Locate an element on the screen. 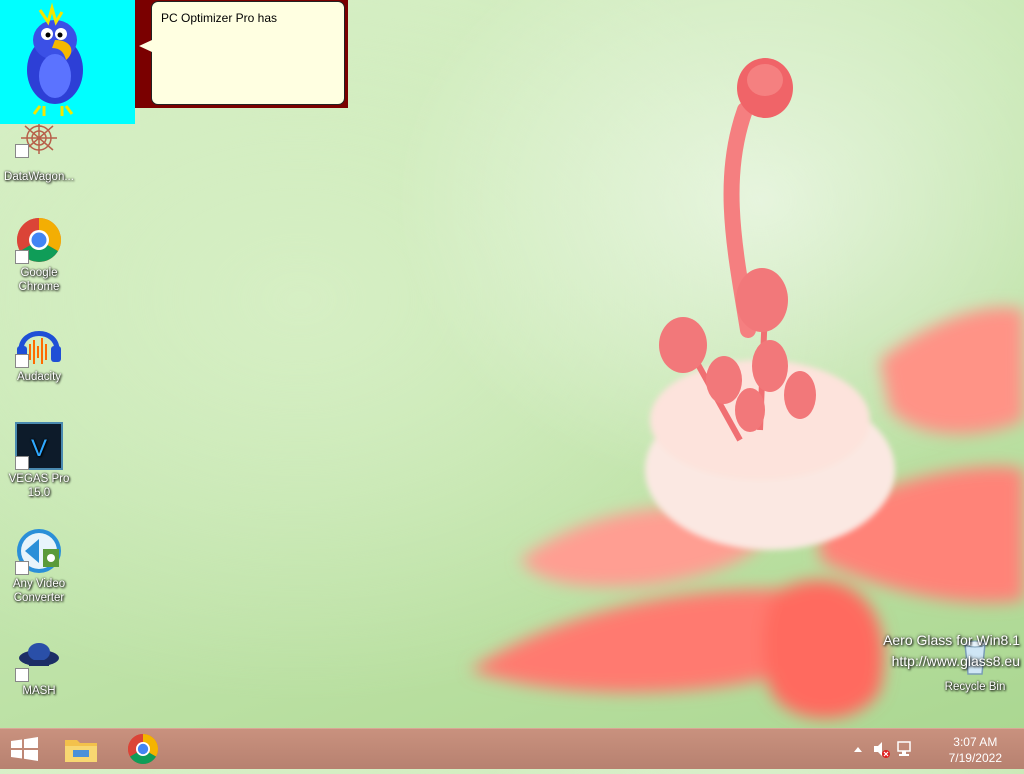 The height and width of the screenshot is (774, 1024). volume-button is located at coordinates (881, 749).